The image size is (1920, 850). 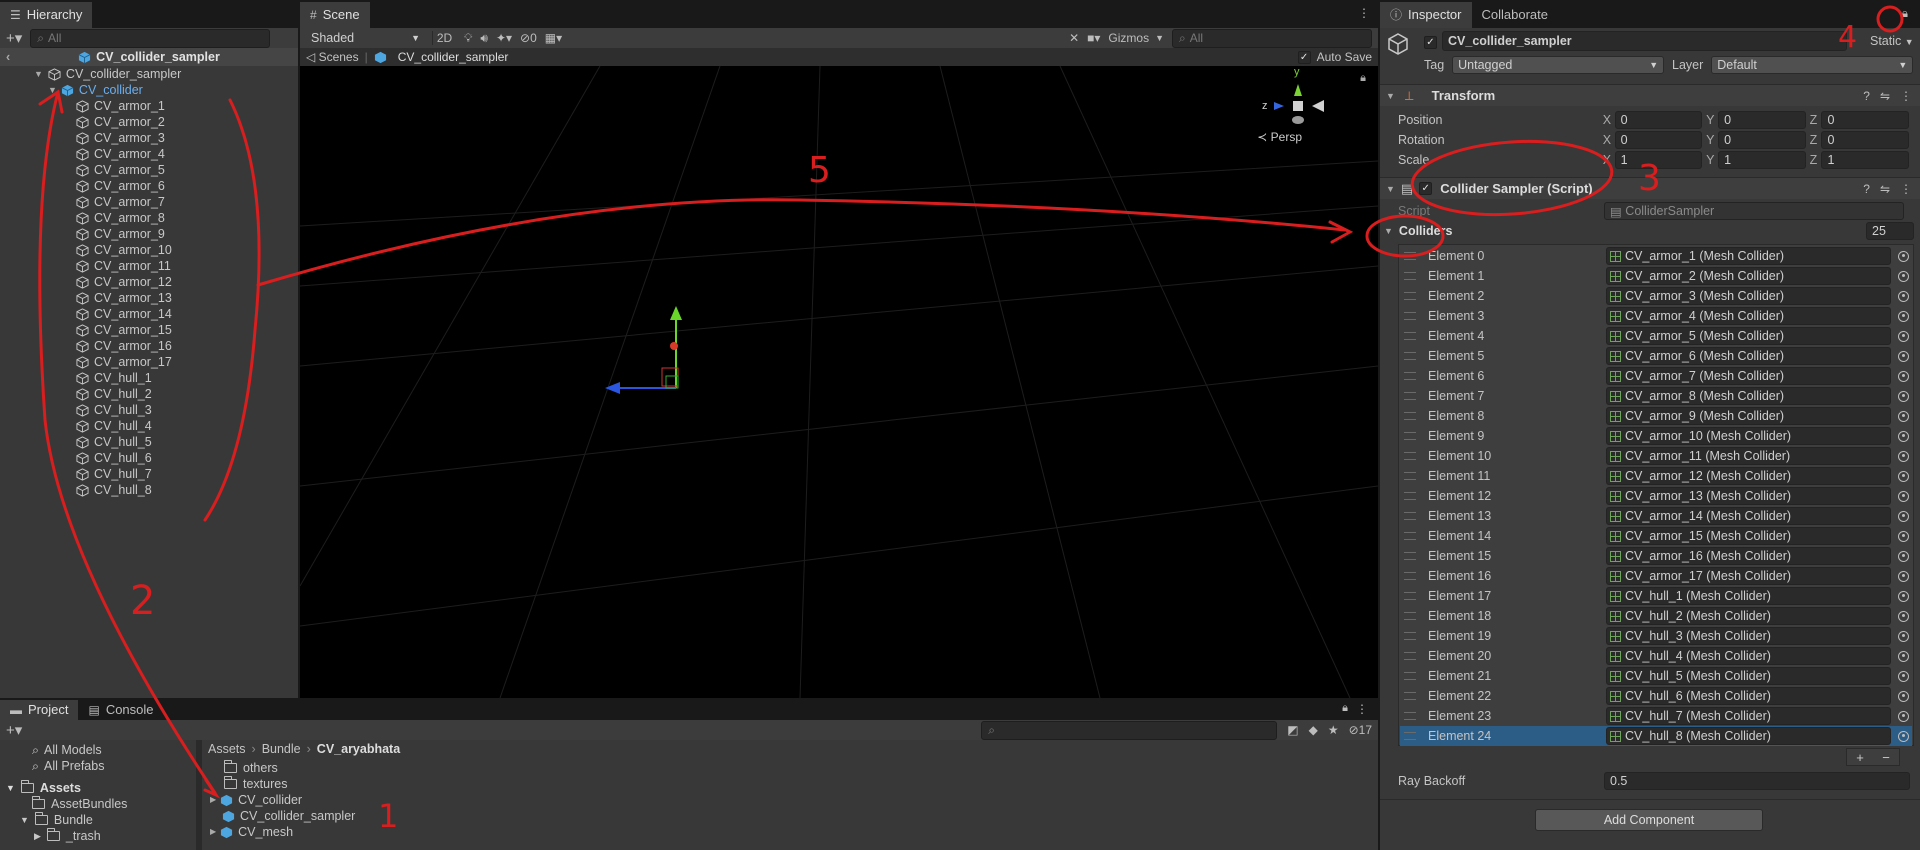 What do you see at coordinates (123, 266) in the screenshot?
I see `hierarchy-item: CV_armor_11` at bounding box center [123, 266].